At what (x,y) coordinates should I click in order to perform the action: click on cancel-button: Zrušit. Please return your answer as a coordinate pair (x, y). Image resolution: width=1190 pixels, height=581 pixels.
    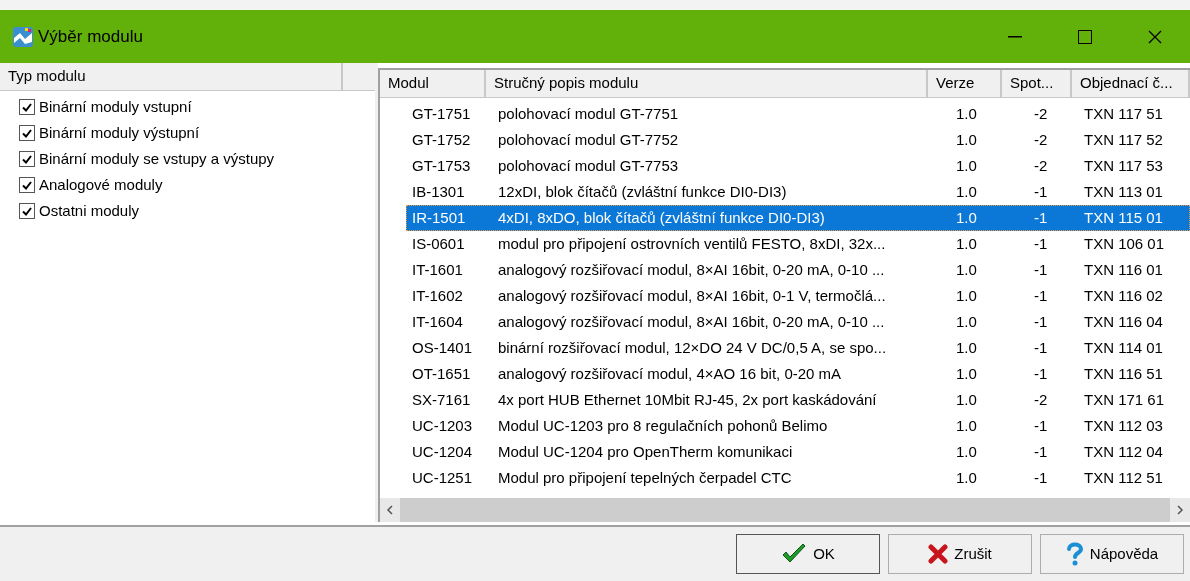
    Looking at the image, I should click on (960, 554).